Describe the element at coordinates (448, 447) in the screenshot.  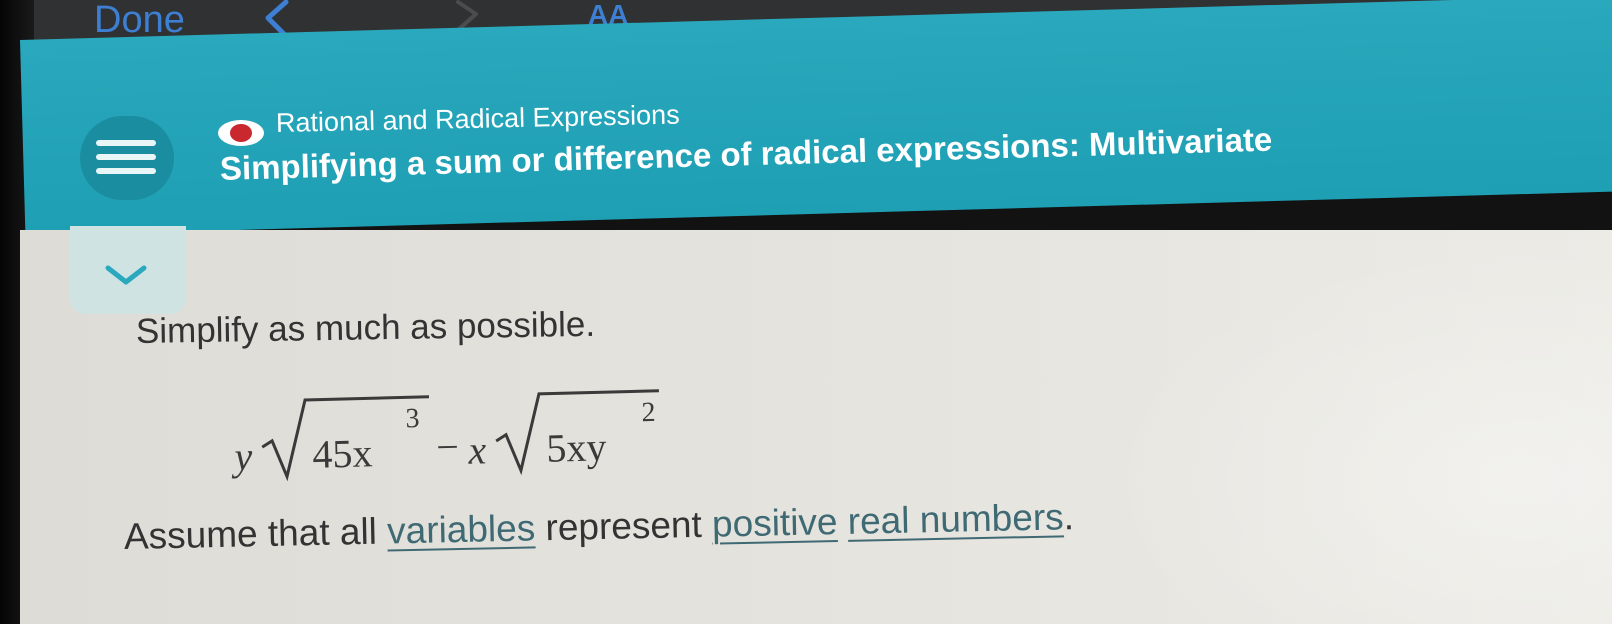
I see `operator: −` at that location.